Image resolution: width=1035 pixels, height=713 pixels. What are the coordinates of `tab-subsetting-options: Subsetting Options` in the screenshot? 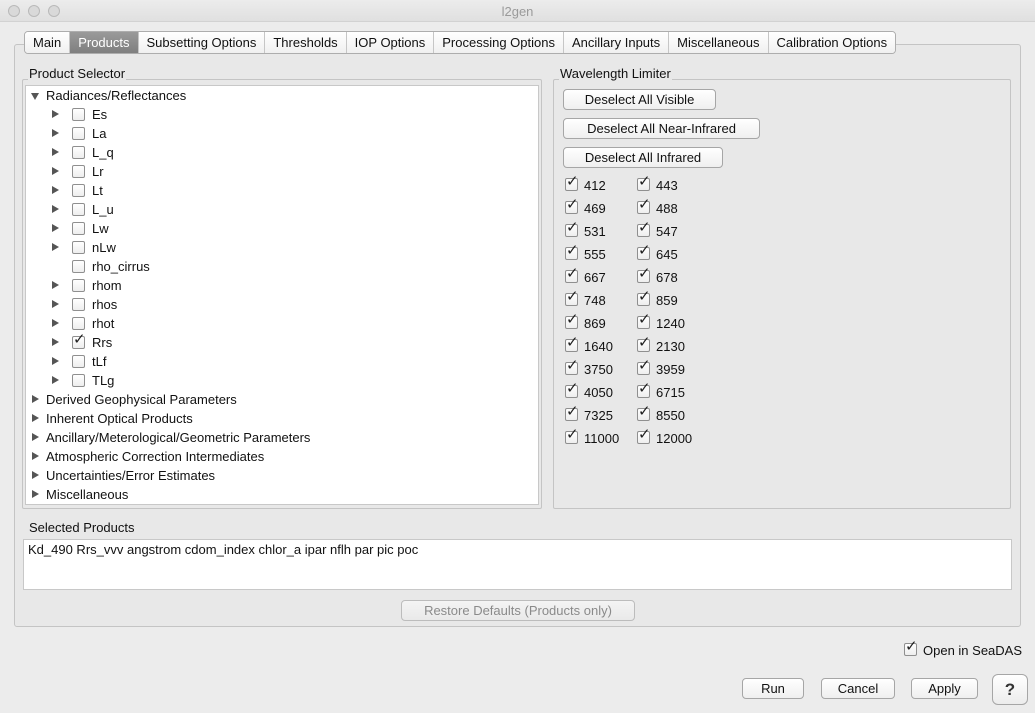 It's located at (202, 42).